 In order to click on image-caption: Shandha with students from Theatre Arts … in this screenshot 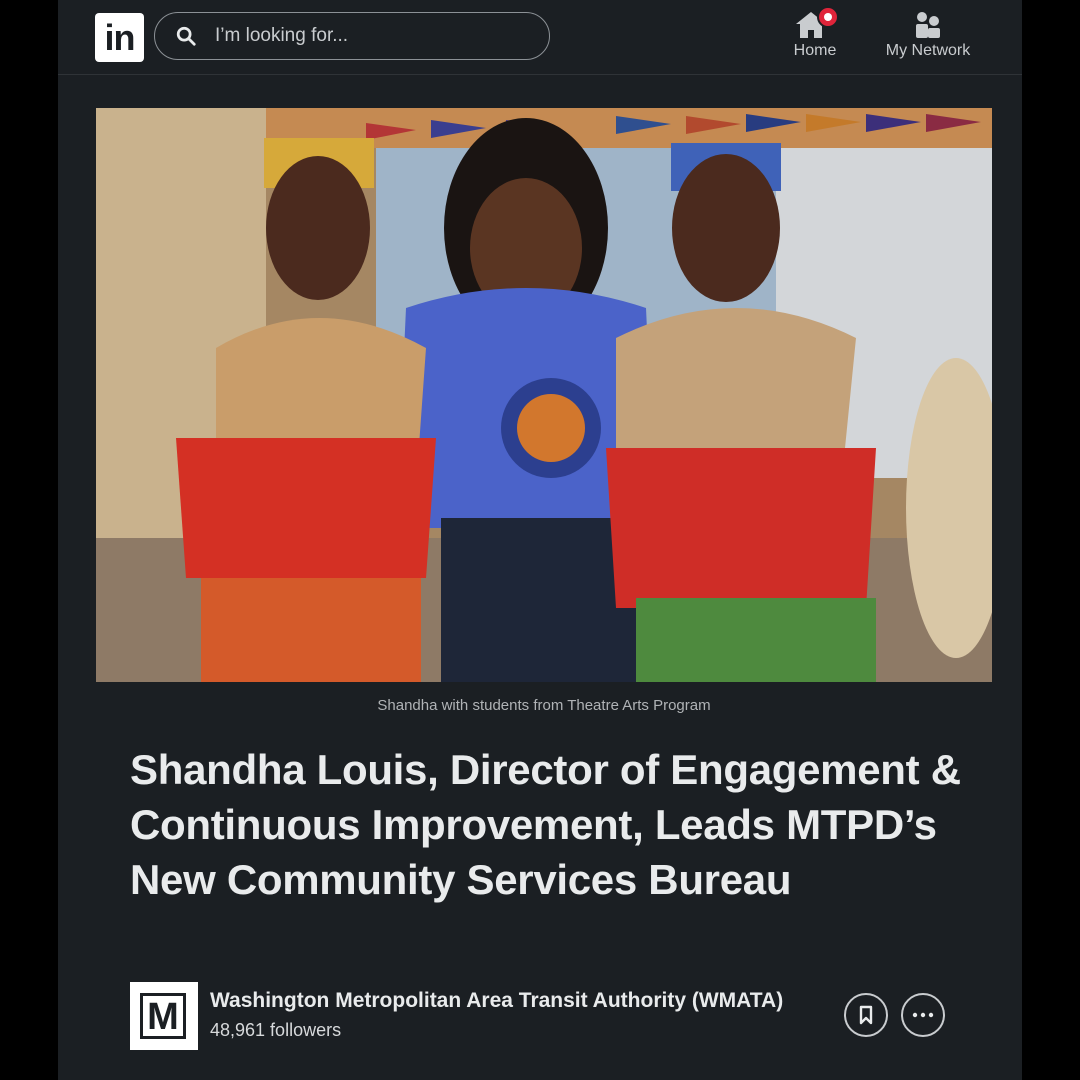, I will do `click(544, 705)`.